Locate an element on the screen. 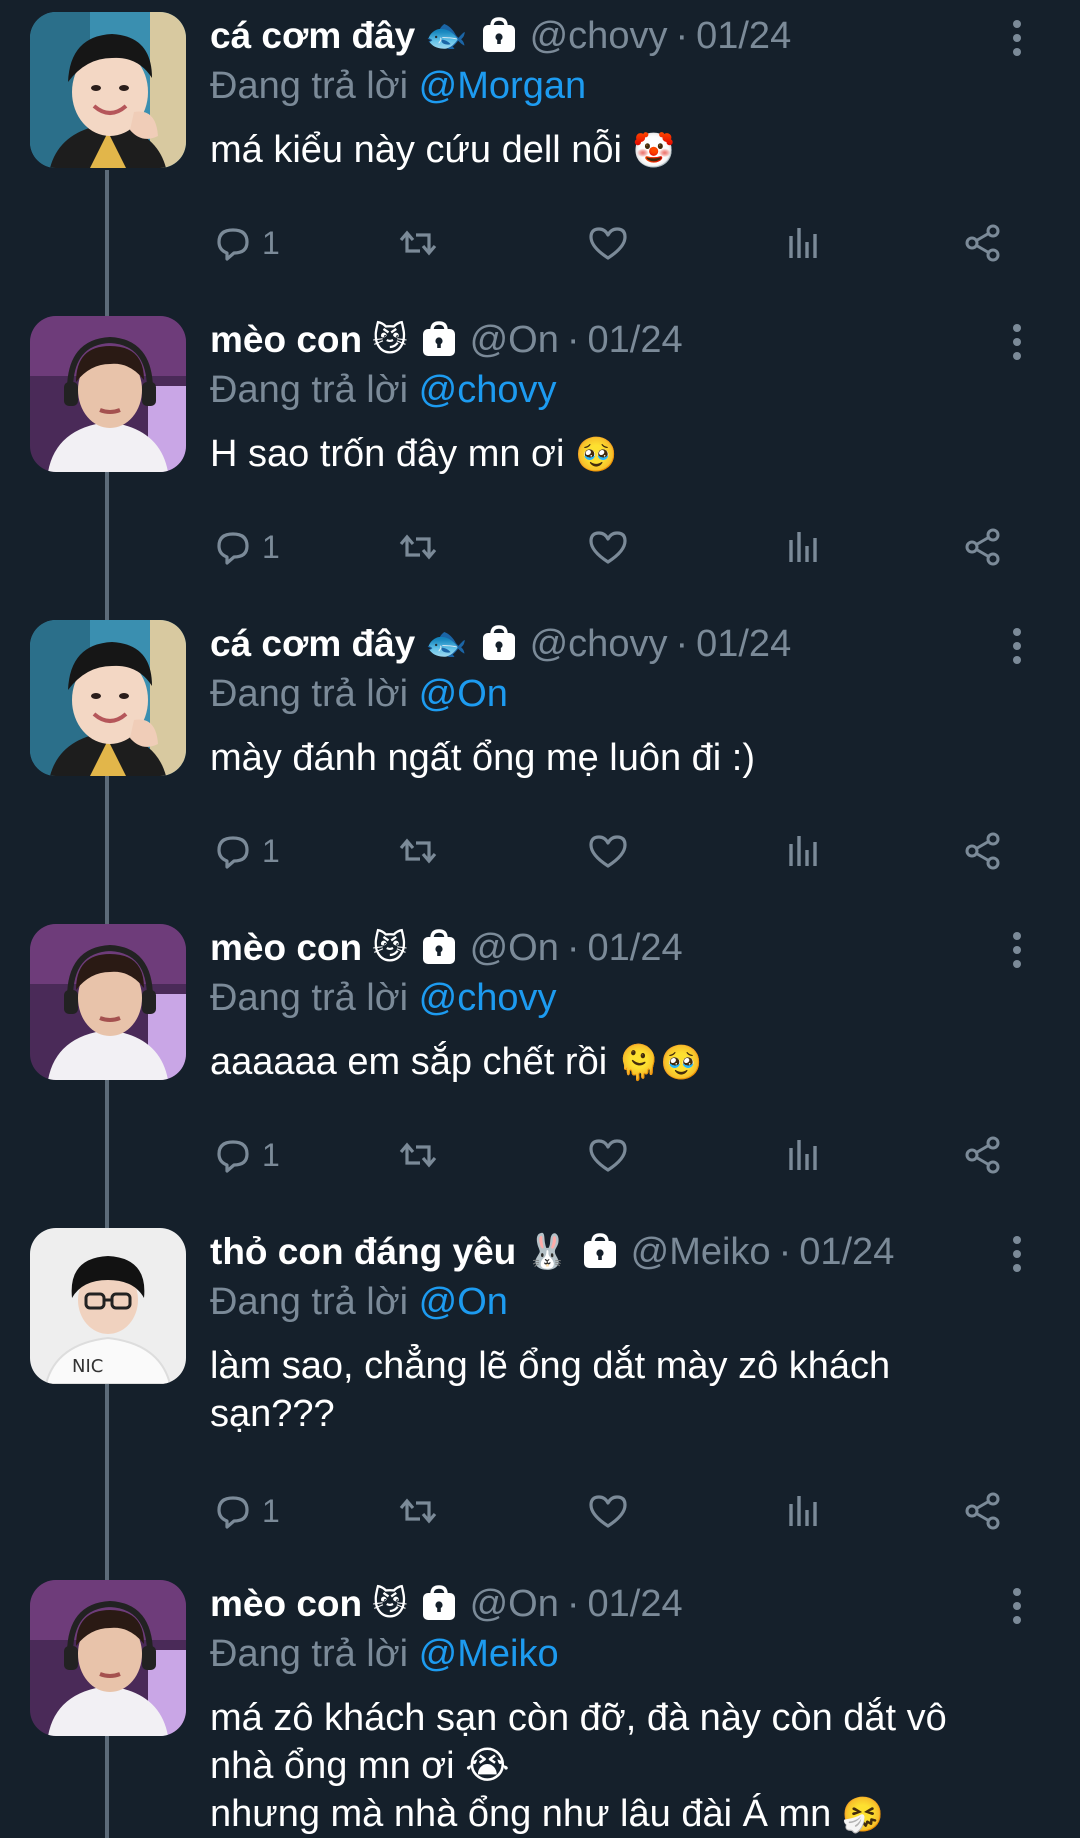 The height and width of the screenshot is (1838, 1080). tweet-text-emoji: 🫠🥹 is located at coordinates (660, 1063).